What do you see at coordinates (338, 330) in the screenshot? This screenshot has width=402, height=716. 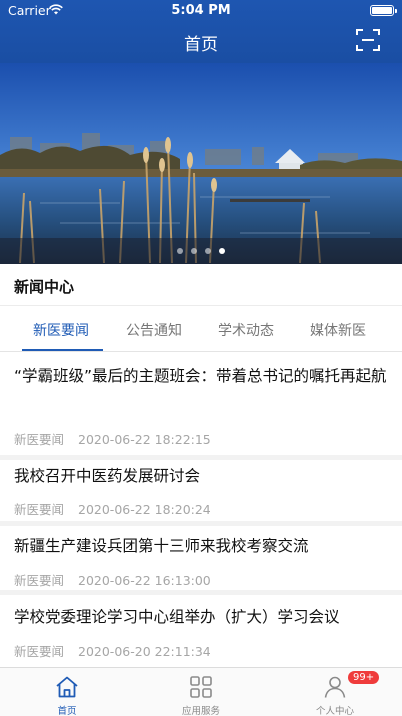 I see `tab-media: 媒体新医` at bounding box center [338, 330].